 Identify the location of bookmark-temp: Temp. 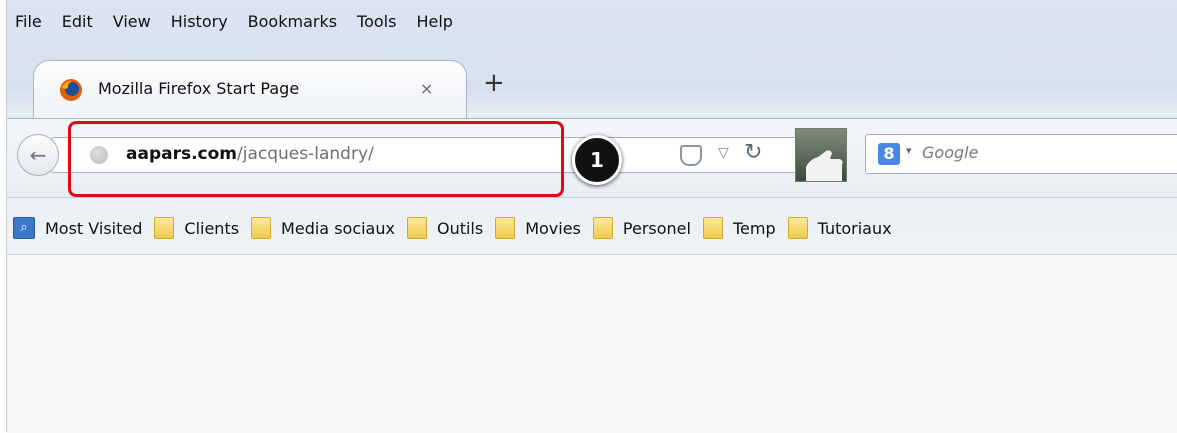
(739, 228).